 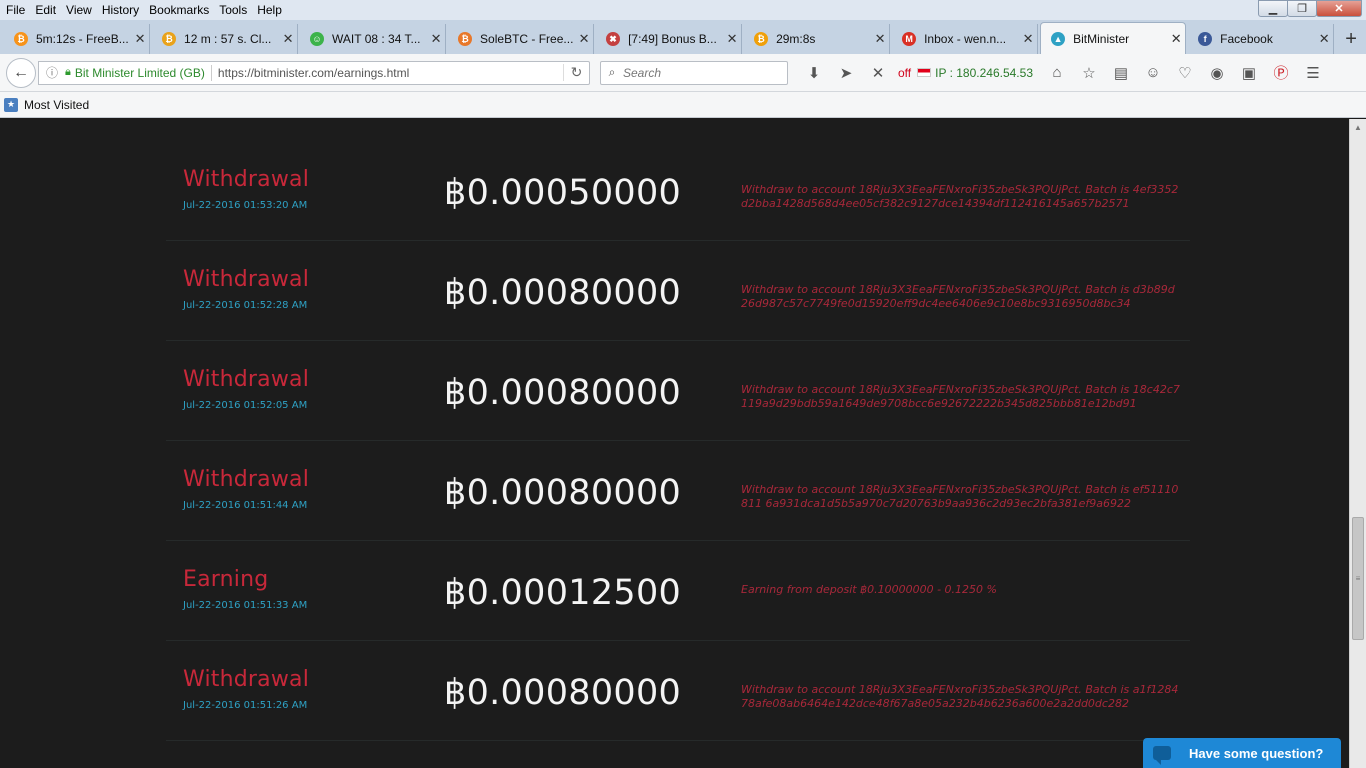 I want to click on transaction-date: Jul-22-2016 01:51:44 AM, so click(x=245, y=505).